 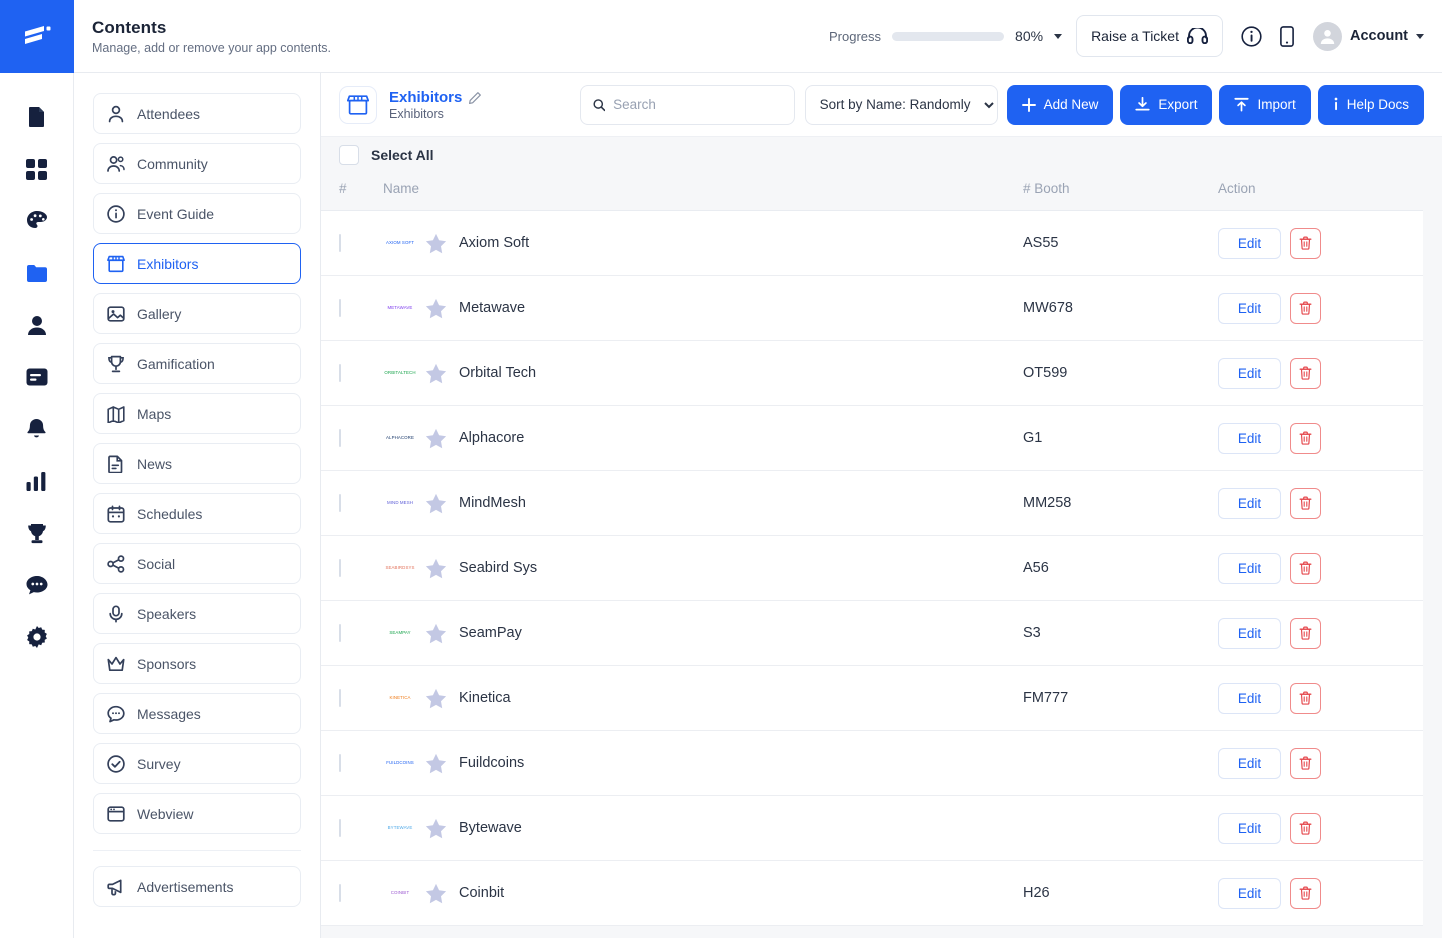 I want to click on menu-item-gamification: Gamification, so click(x=197, y=363).